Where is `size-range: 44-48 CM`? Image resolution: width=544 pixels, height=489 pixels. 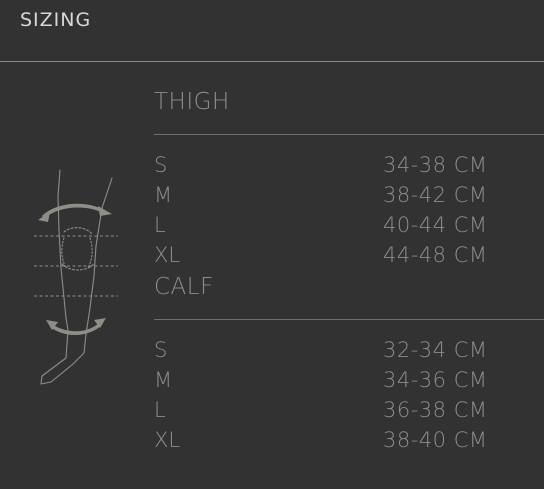
size-range: 44-48 CM is located at coordinates (435, 255).